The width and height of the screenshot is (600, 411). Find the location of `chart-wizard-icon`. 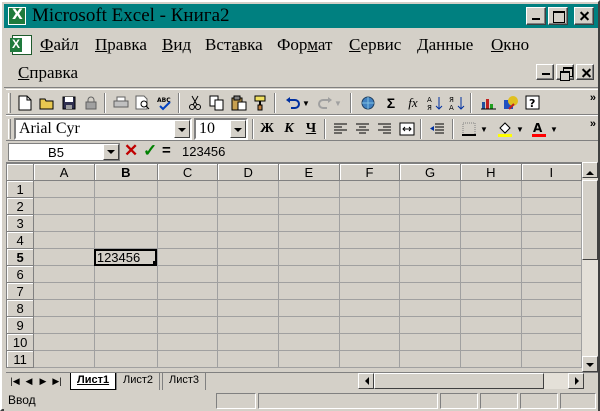

chart-wizard-icon is located at coordinates (489, 103).